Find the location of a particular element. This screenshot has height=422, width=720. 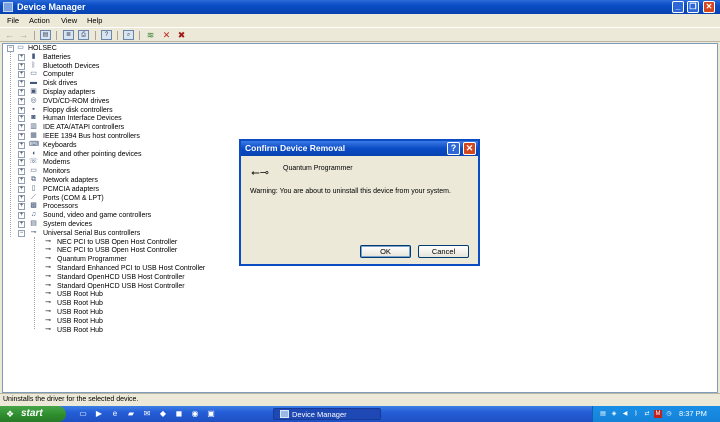

app-quicklaunch-icon: ◼ is located at coordinates (179, 414).